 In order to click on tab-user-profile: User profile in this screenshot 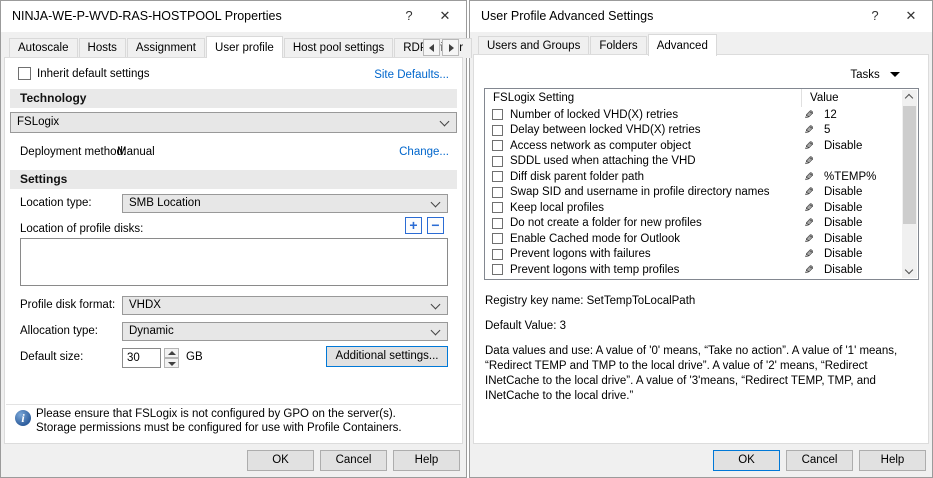, I will do `click(244, 47)`.